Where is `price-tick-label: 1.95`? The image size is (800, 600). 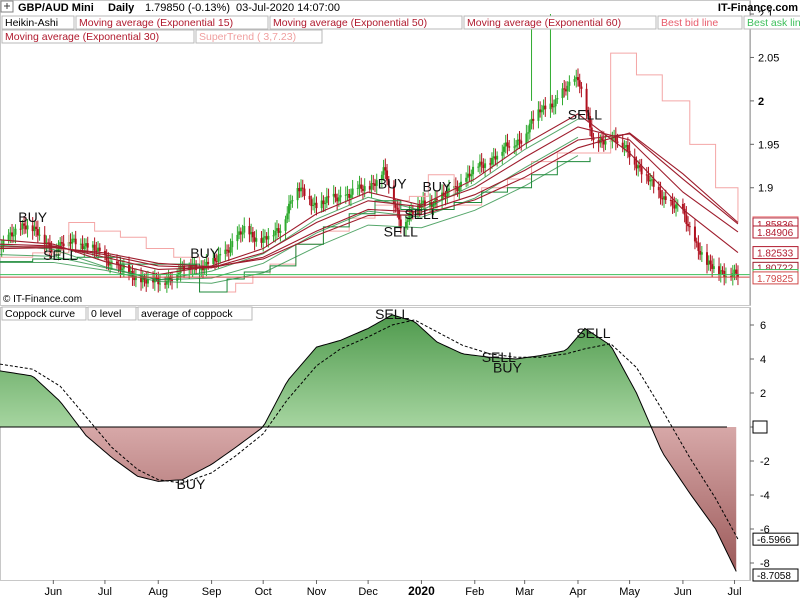
price-tick-label: 1.95 is located at coordinates (768, 145).